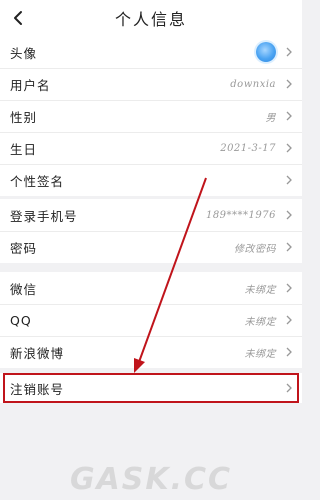  Describe the element at coordinates (151, 479) in the screenshot. I see `watermark: GASK.CC` at that location.